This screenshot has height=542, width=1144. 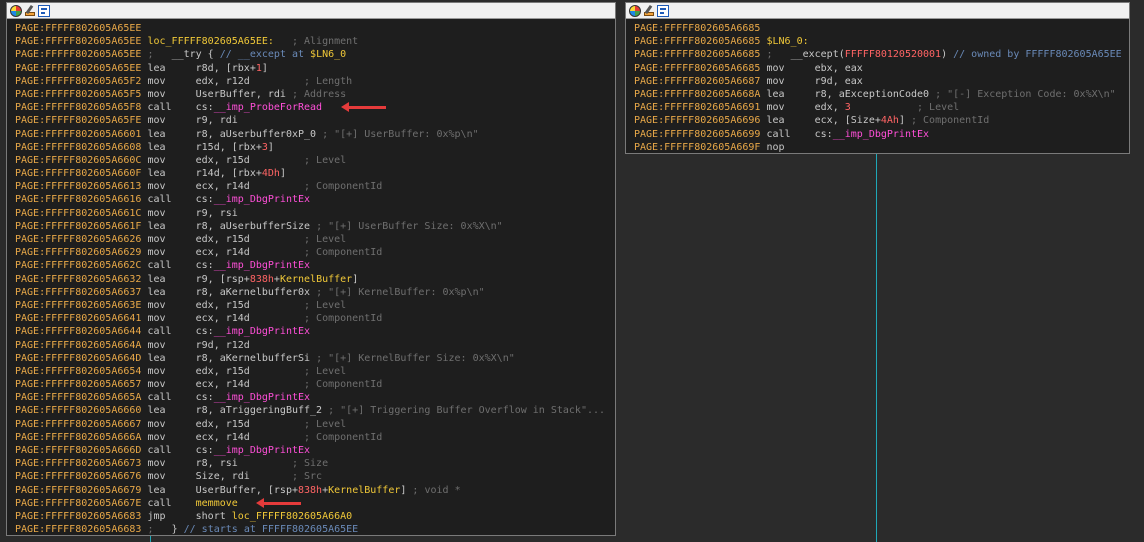 What do you see at coordinates (881, 41) in the screenshot?
I see `disasm-line: PAGE:FFFFF802605A6685 $LN6_0:` at bounding box center [881, 41].